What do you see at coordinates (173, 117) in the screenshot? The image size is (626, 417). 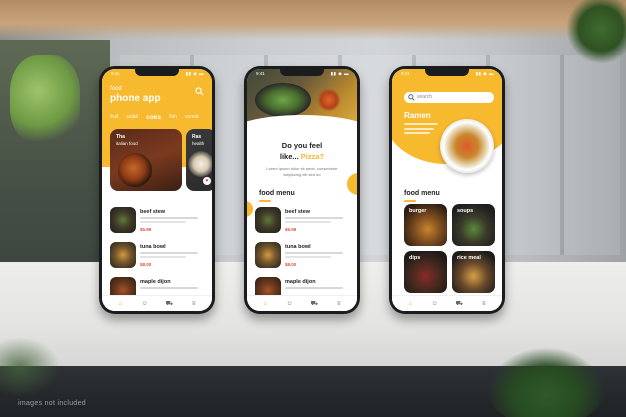 I see `category-tab-fish: fish` at bounding box center [173, 117].